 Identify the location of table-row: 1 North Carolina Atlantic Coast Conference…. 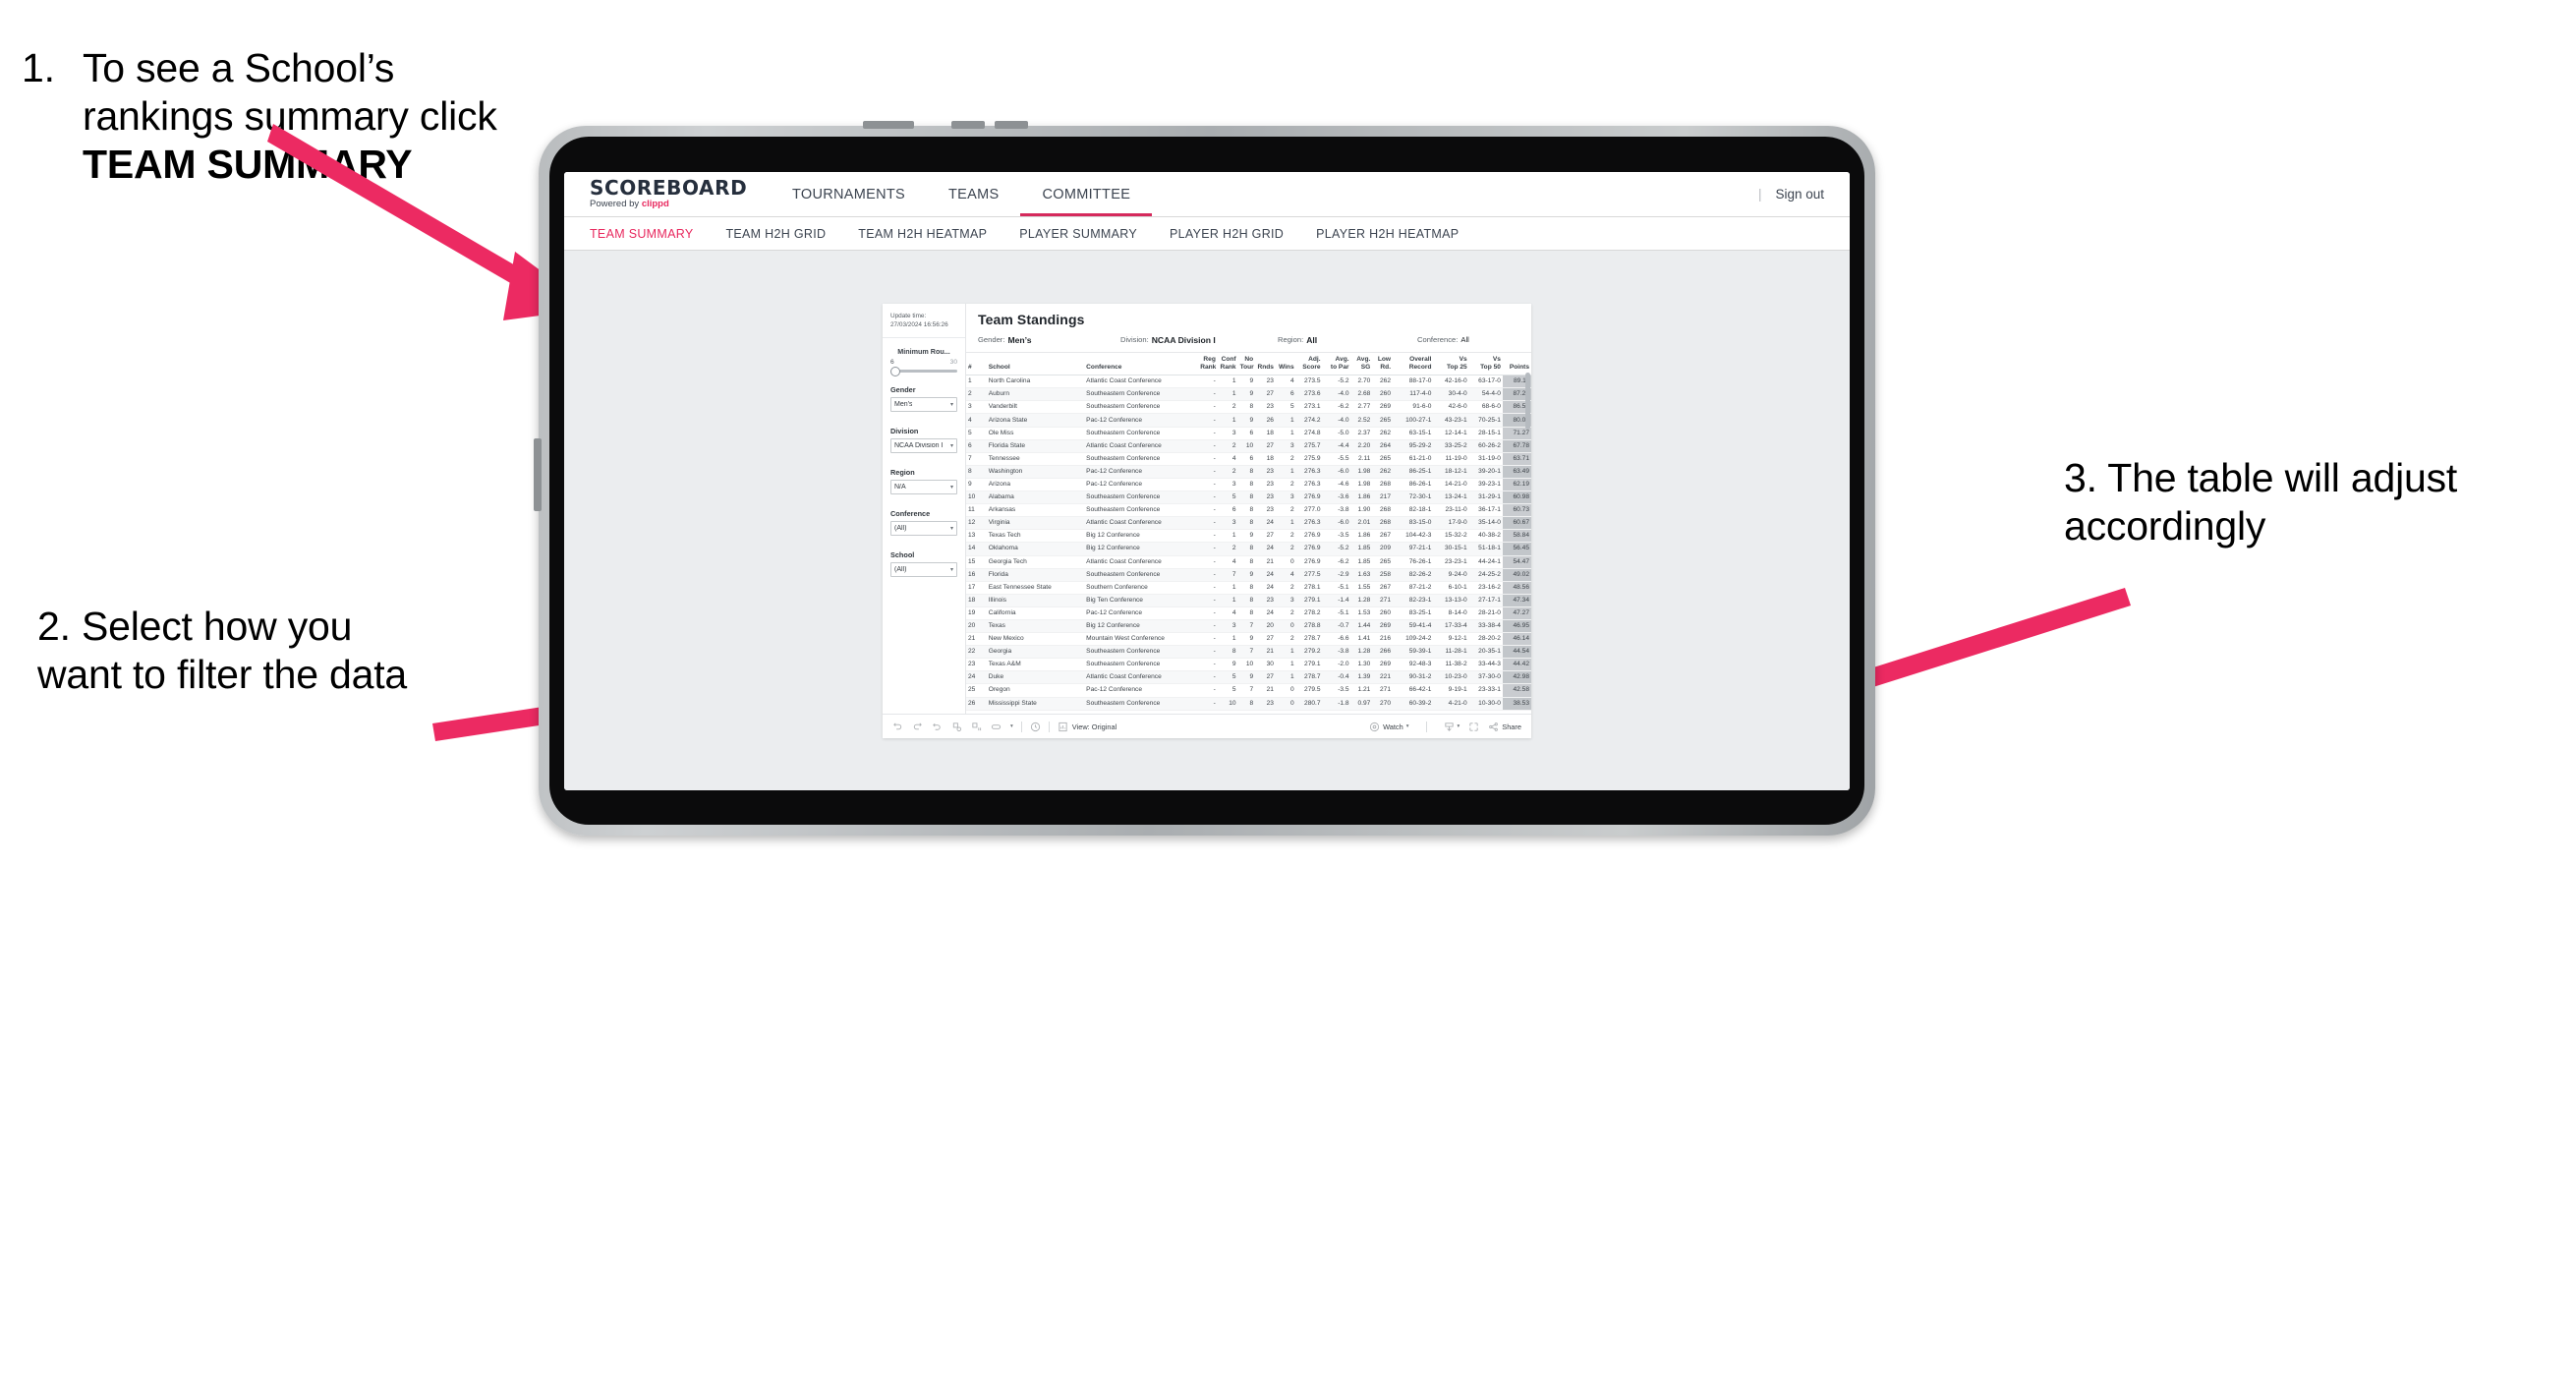
(1248, 382).